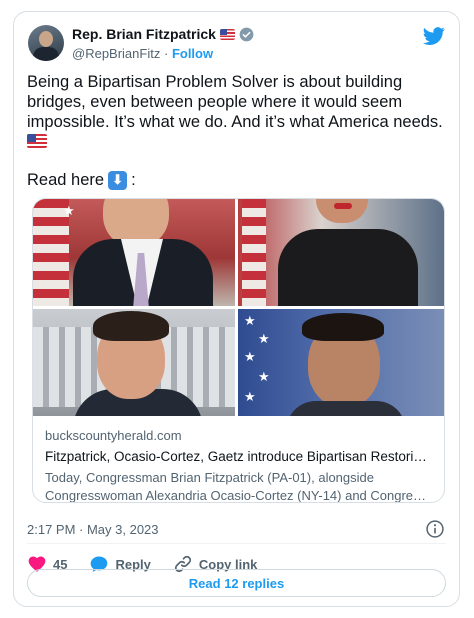 This screenshot has height=618, width=474. What do you see at coordinates (236, 543) in the screenshot?
I see `divider` at bounding box center [236, 543].